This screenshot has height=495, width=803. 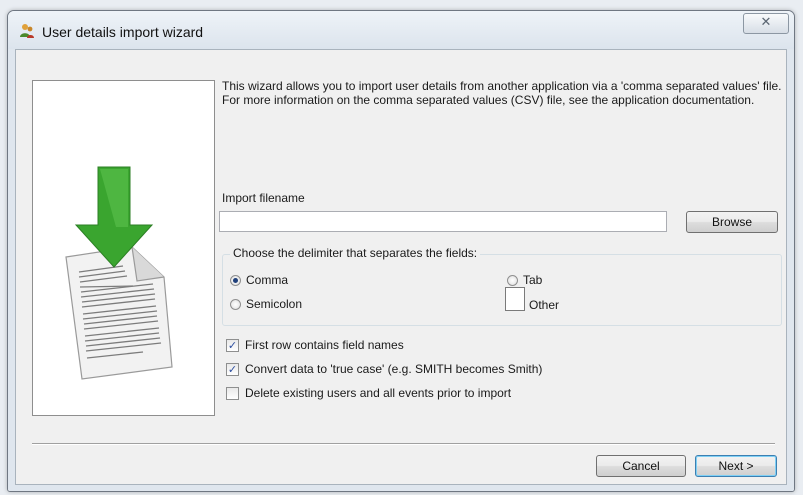 What do you see at coordinates (235, 280) in the screenshot?
I see `radio-comma-dot` at bounding box center [235, 280].